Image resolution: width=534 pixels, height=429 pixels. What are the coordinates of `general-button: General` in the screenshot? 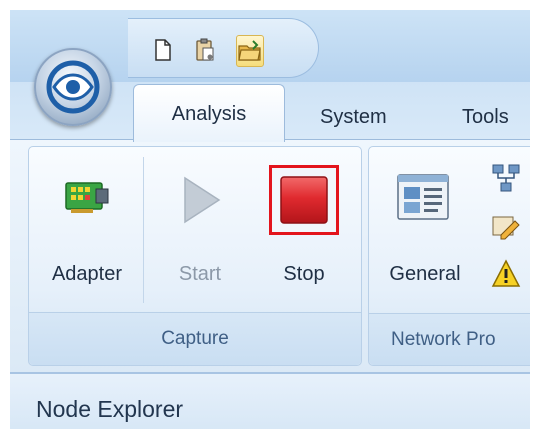 It's located at (425, 230).